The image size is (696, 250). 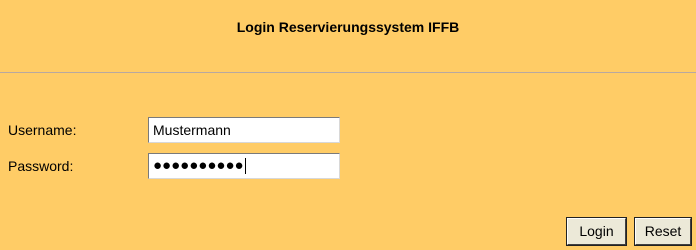 I want to click on text-cursor, so click(x=245, y=166).